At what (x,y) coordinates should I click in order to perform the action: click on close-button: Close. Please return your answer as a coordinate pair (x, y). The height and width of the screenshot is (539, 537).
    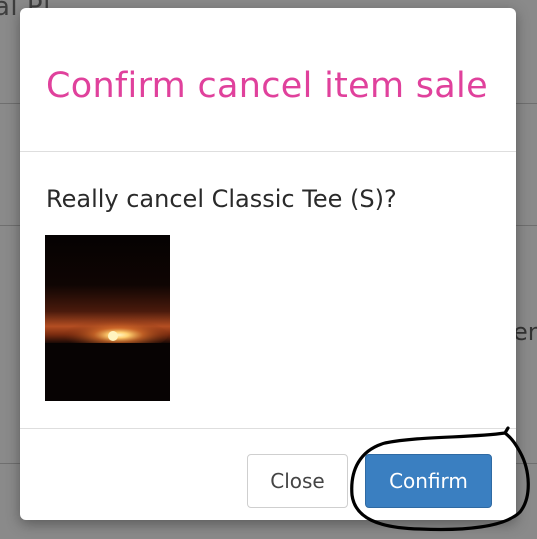
    Looking at the image, I should click on (297, 481).